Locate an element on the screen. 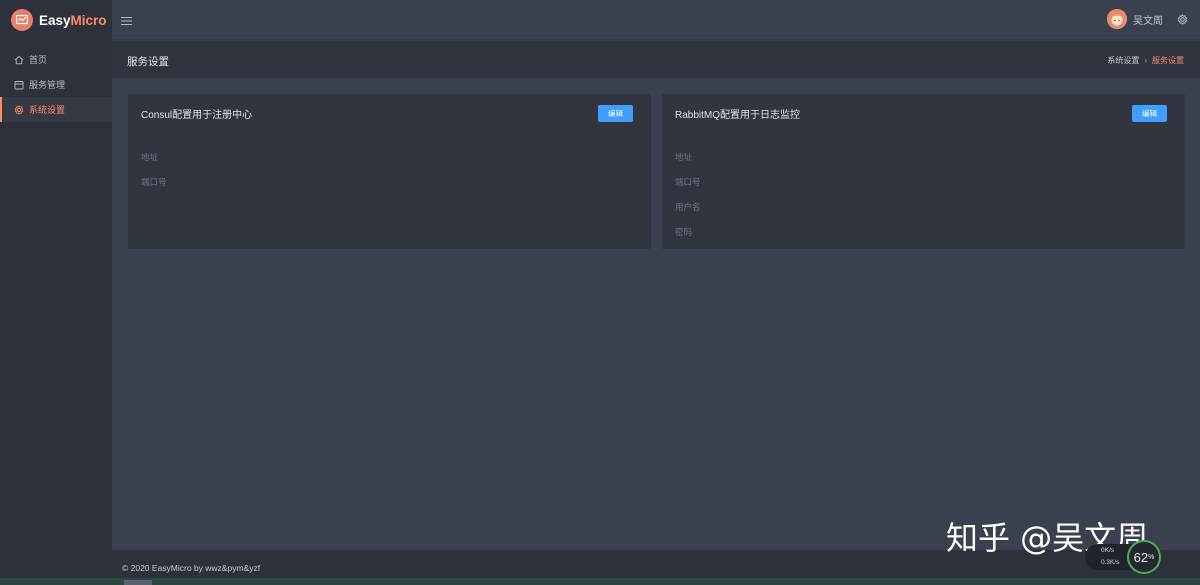 The image size is (1200, 585). sidebar-item-system-settings: 系统设置 is located at coordinates (56, 109).